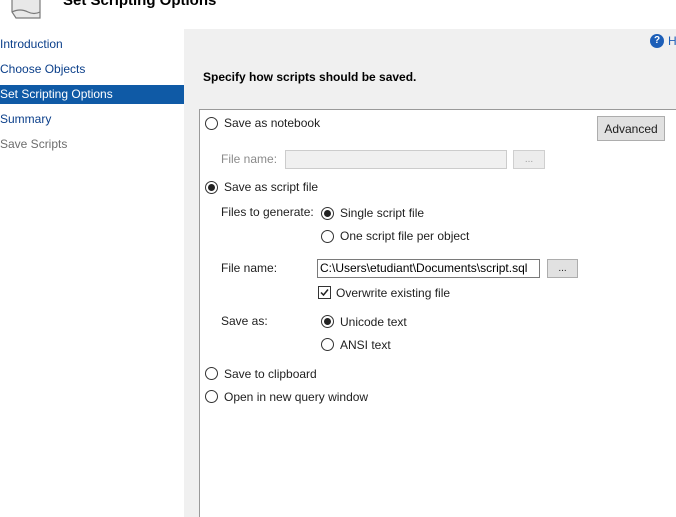 The width and height of the screenshot is (676, 517). What do you see at coordinates (382, 213) in the screenshot?
I see `single-script-file-label: Single script file` at bounding box center [382, 213].